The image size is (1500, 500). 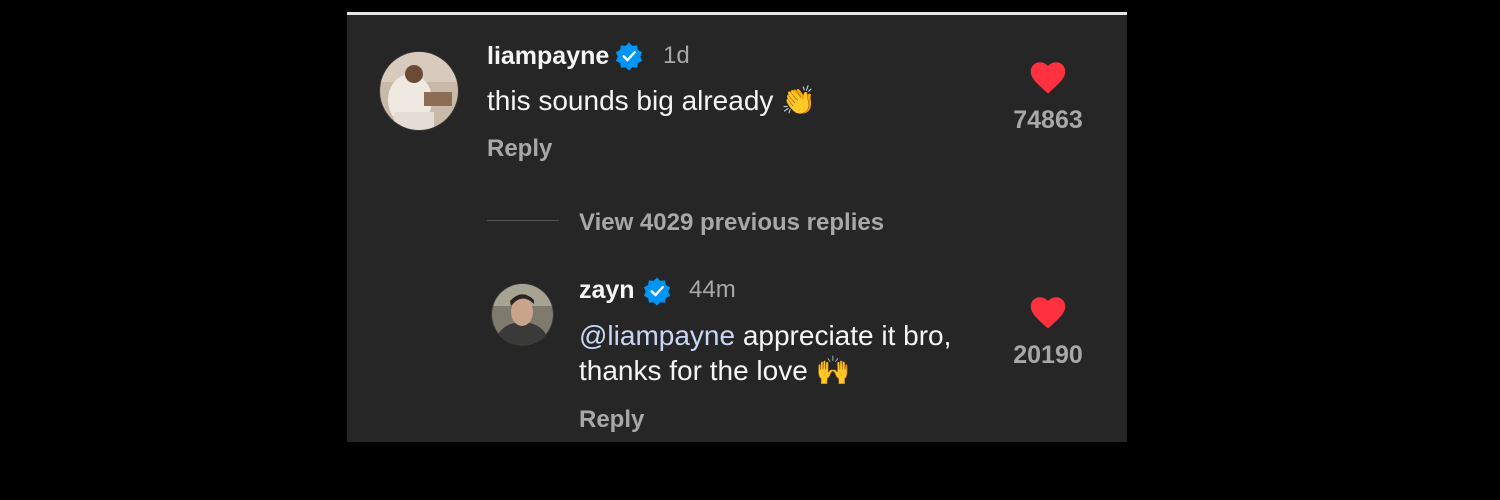 What do you see at coordinates (657, 335) in the screenshot?
I see `mention-link: @liampayne` at bounding box center [657, 335].